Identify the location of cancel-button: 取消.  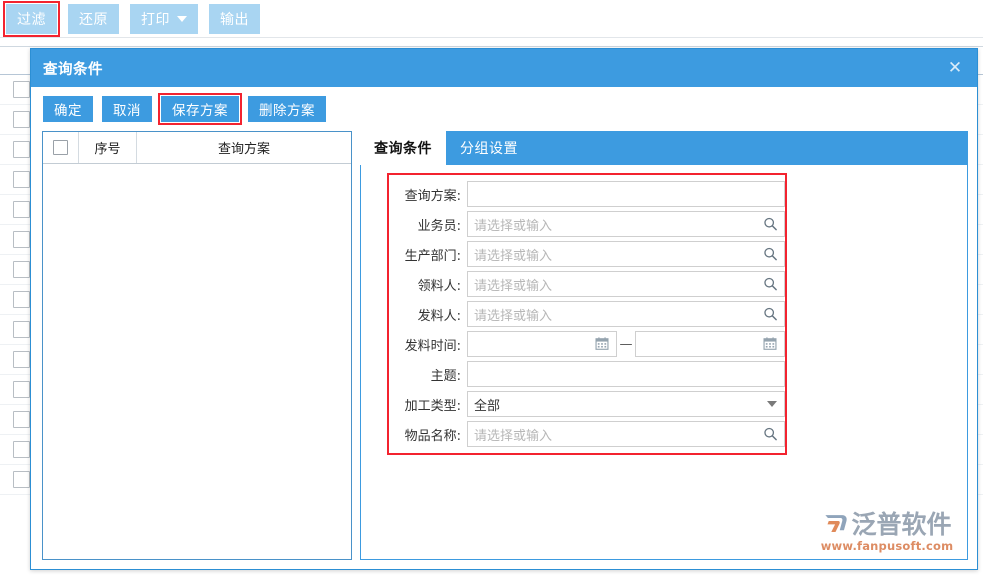
(127, 109).